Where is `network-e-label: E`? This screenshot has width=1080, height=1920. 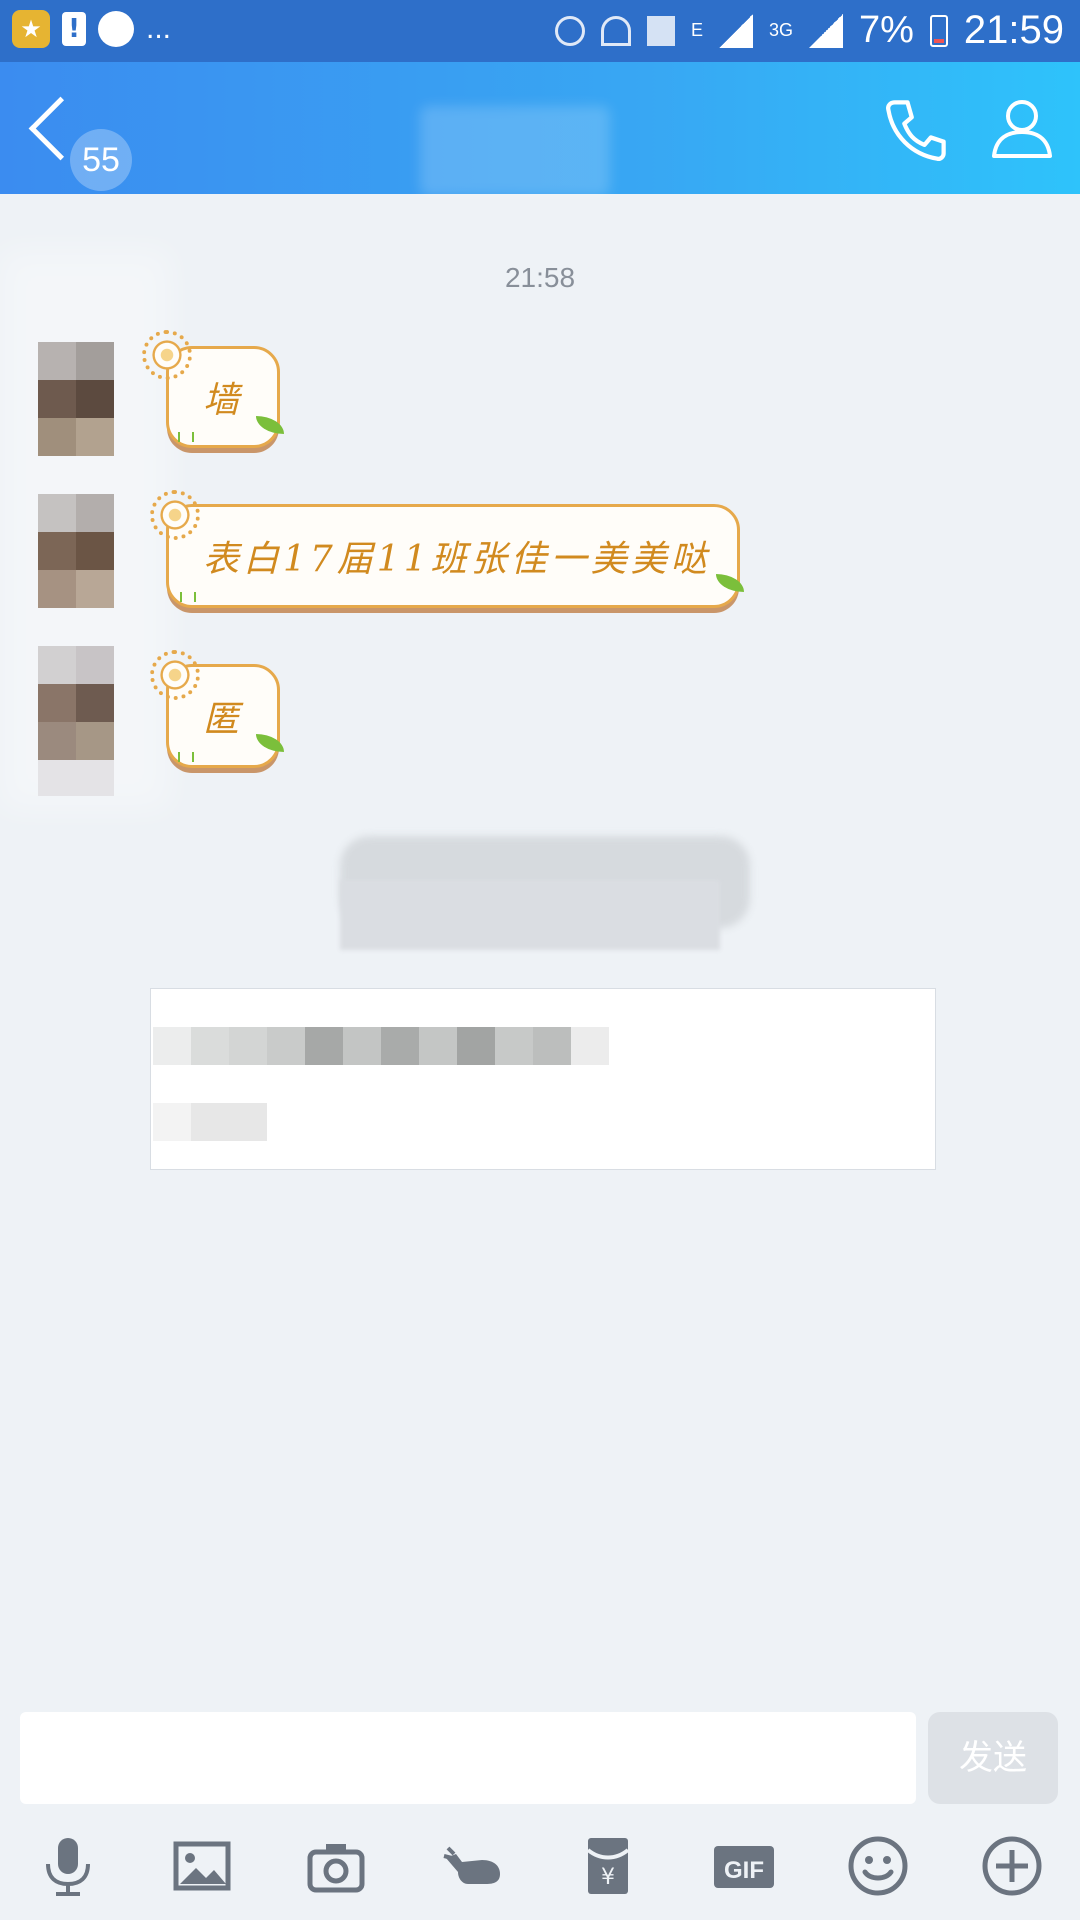 network-e-label: E is located at coordinates (696, 30).